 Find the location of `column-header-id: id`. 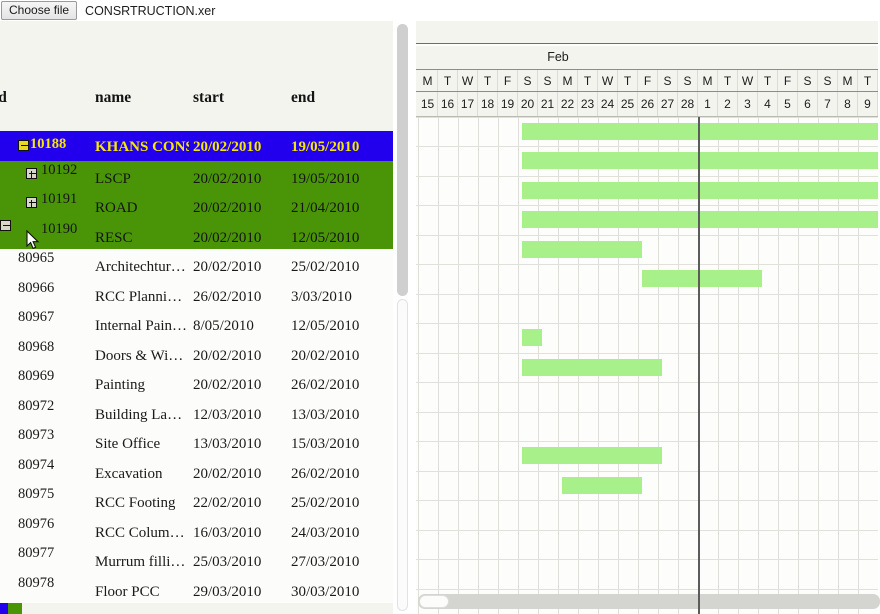

column-header-id: id is located at coordinates (3, 98).